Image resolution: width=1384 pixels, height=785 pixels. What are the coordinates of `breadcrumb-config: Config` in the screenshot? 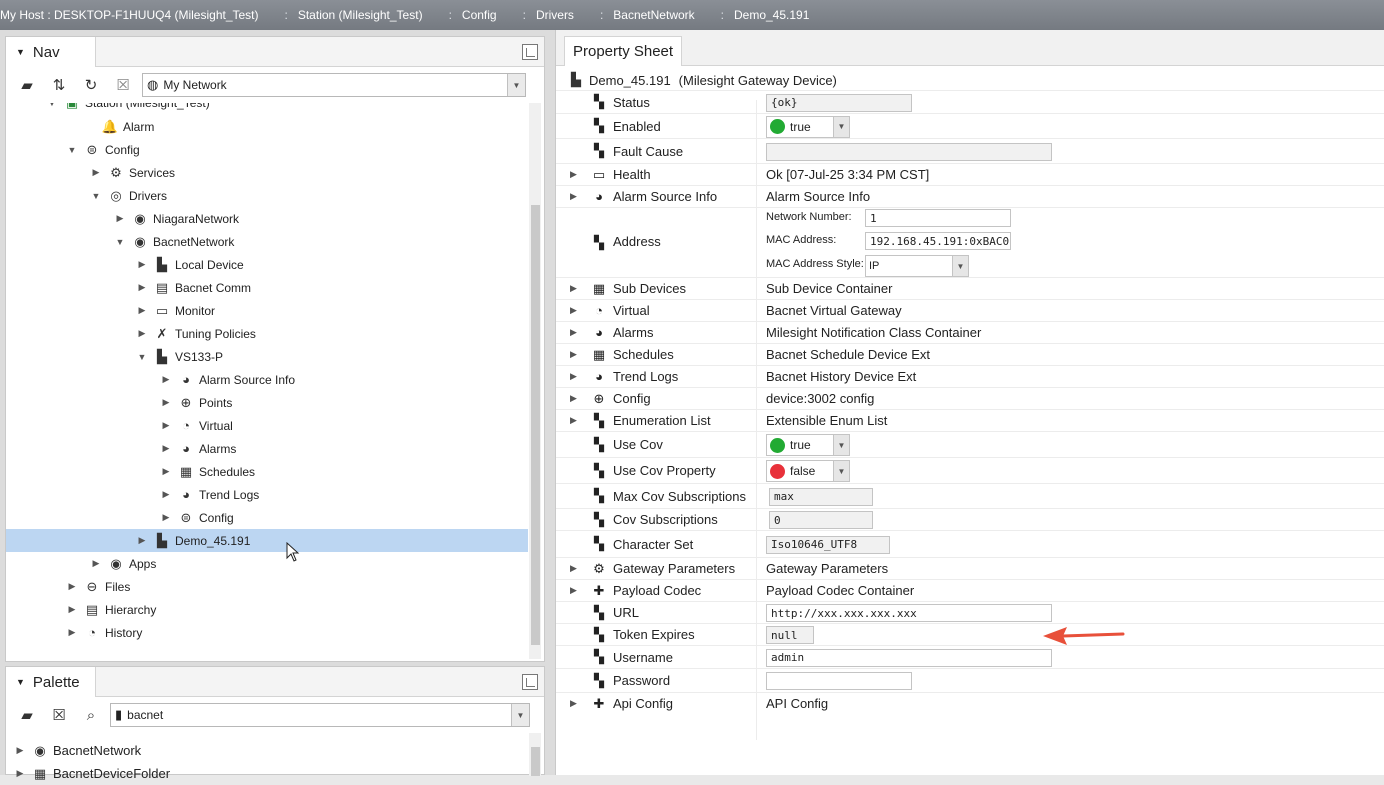 It's located at (482, 15).